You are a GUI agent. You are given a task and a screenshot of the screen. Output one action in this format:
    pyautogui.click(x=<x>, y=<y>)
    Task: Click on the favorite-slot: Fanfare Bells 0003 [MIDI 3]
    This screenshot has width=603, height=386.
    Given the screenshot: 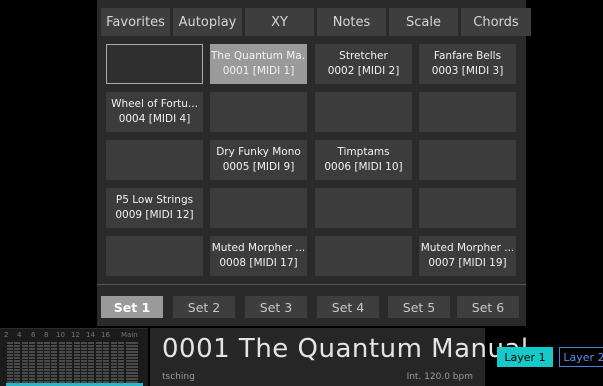 What is the action you would take?
    pyautogui.click(x=467, y=64)
    